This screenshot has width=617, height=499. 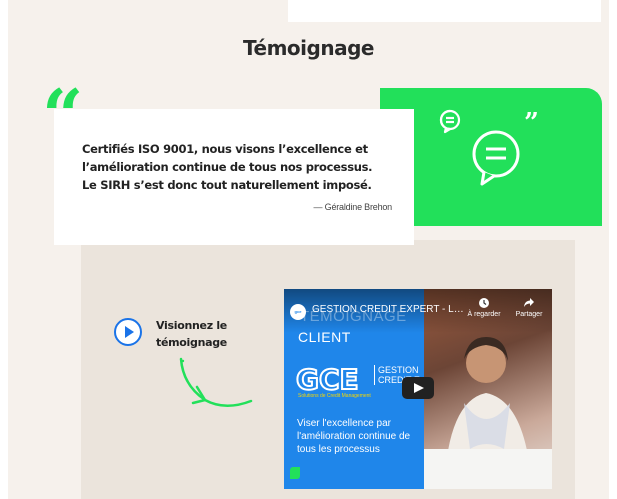 What do you see at coordinates (484, 314) in the screenshot?
I see `watch-later-label: À regarder` at bounding box center [484, 314].